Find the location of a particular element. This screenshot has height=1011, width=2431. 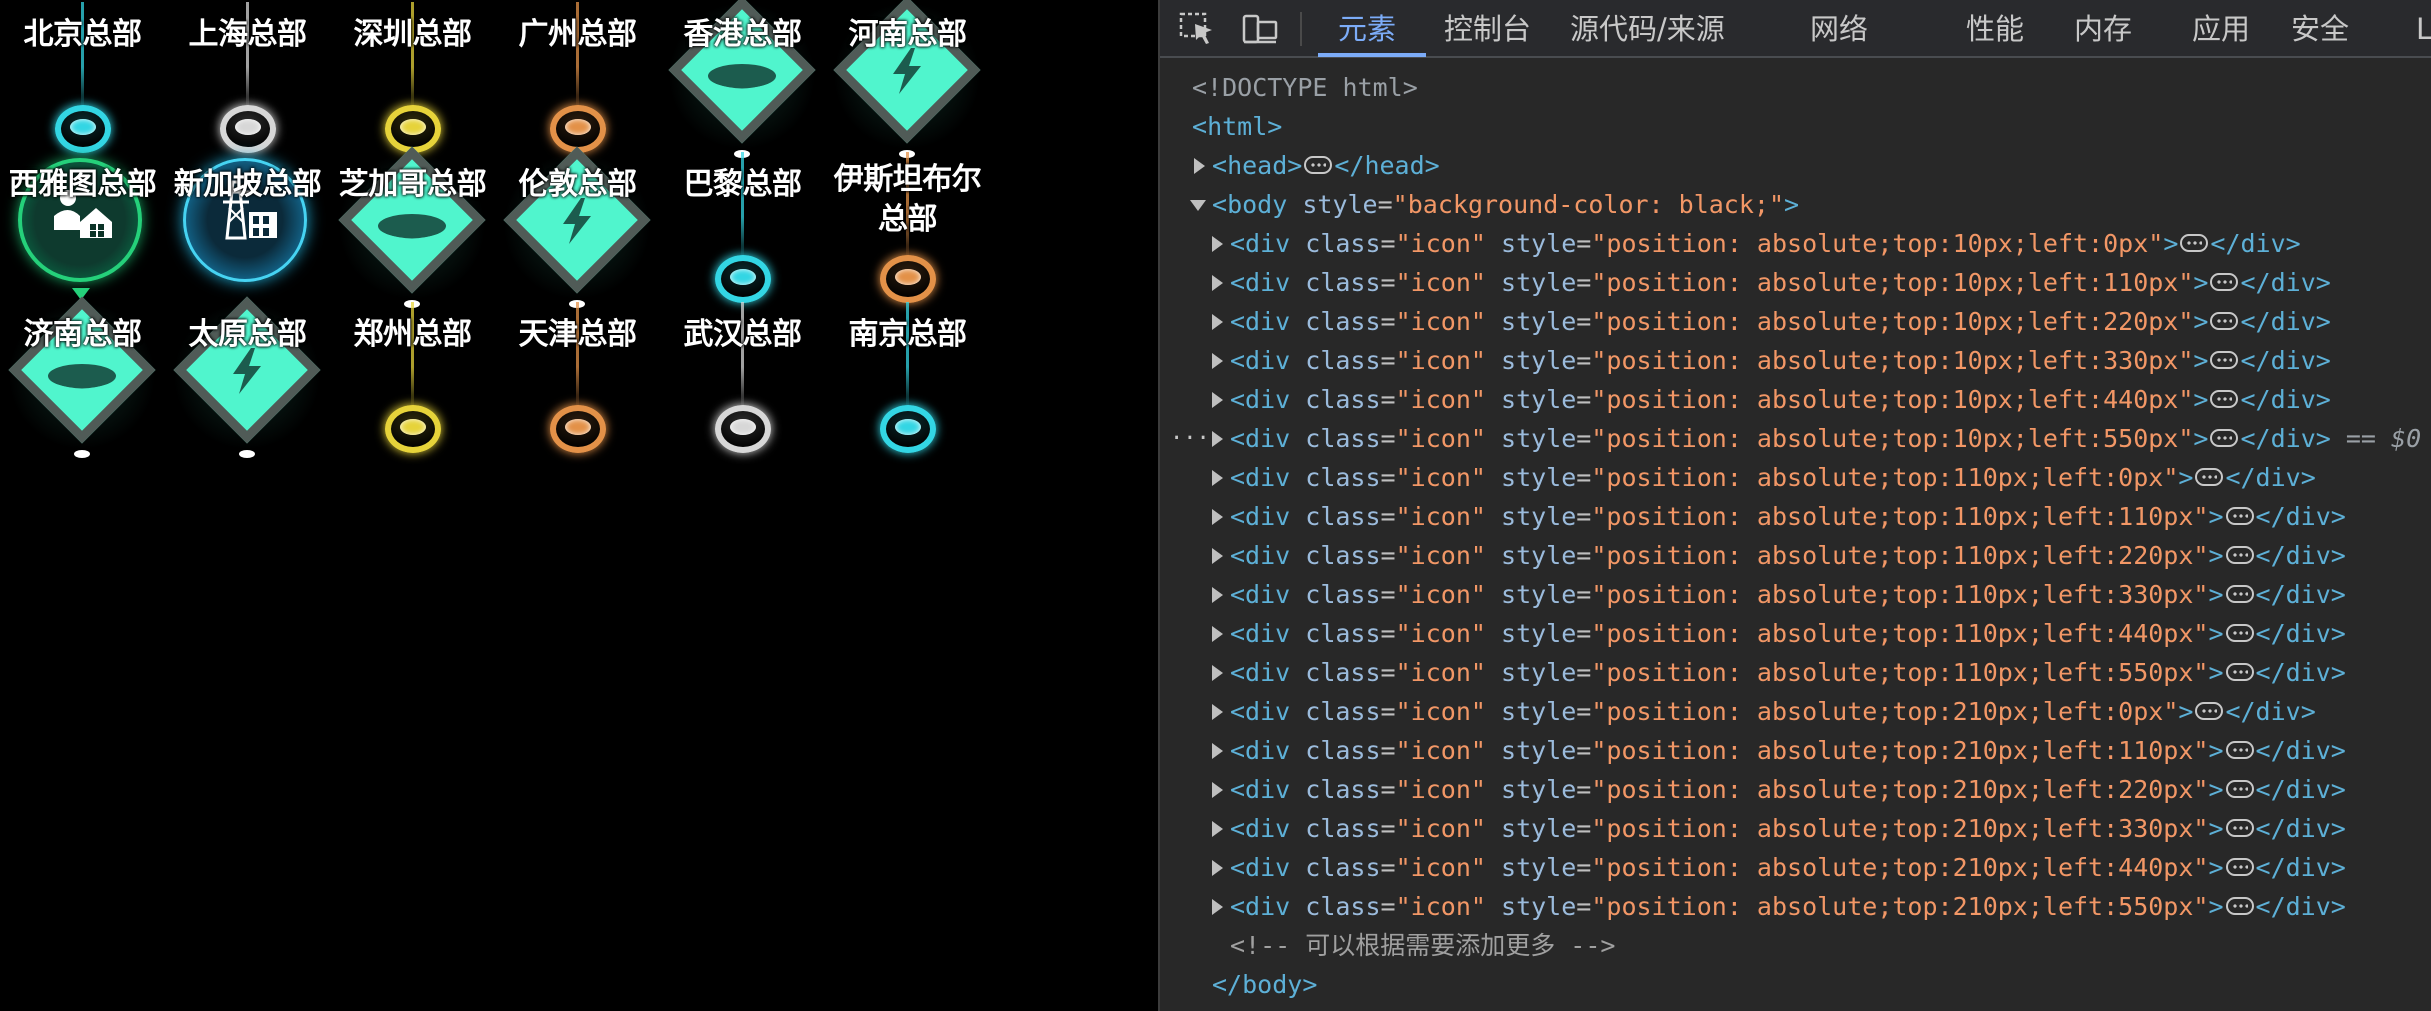

inspect-element-icon is located at coordinates (1198, 29).